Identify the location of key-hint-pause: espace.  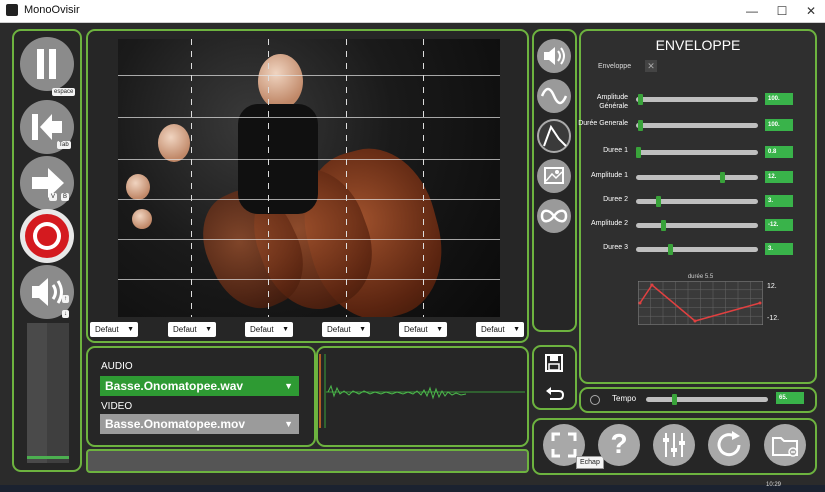
(64, 92).